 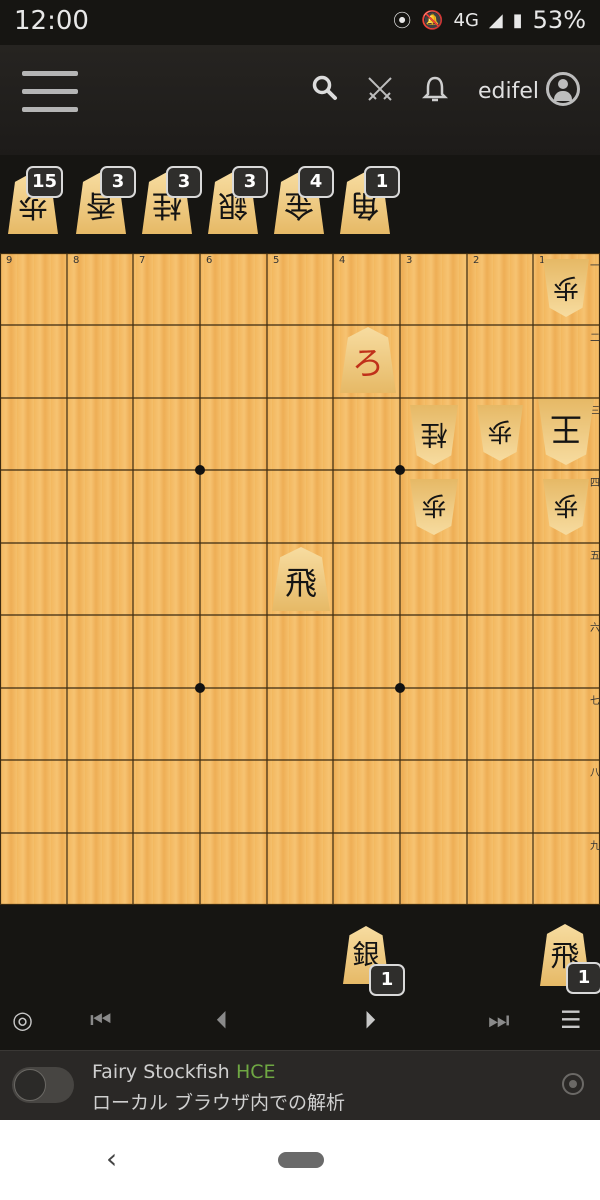 I want to click on previous-move-icon: ⏴, so click(x=222, y=1020).